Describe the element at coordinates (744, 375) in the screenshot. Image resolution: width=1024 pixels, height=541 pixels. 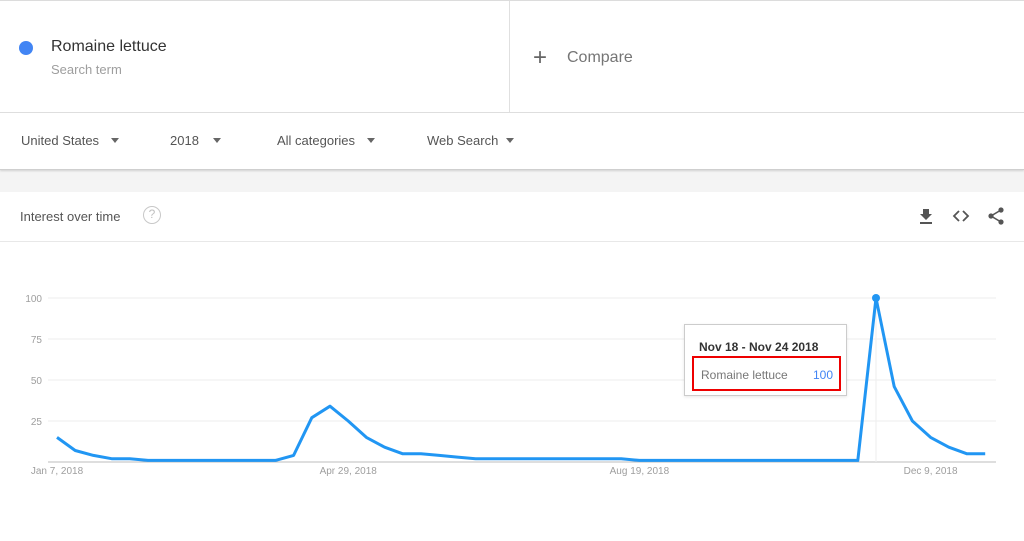
I see `tooltip-term: Romaine lettuce` at that location.